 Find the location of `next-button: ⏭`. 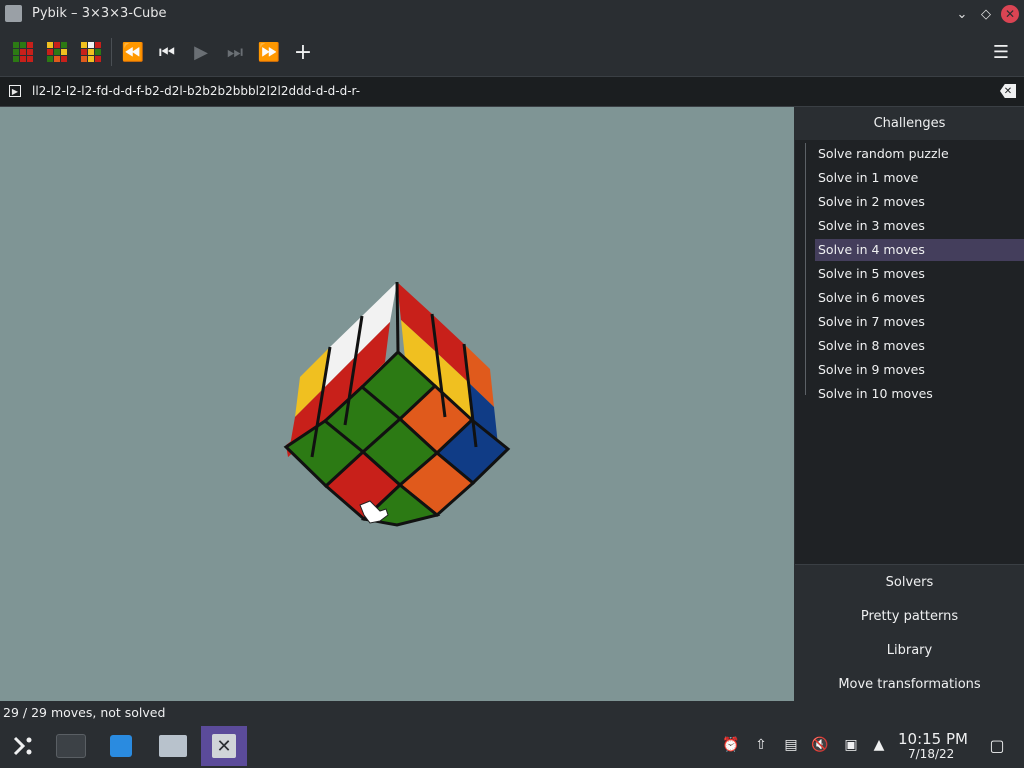

next-button: ⏭ is located at coordinates (235, 52).